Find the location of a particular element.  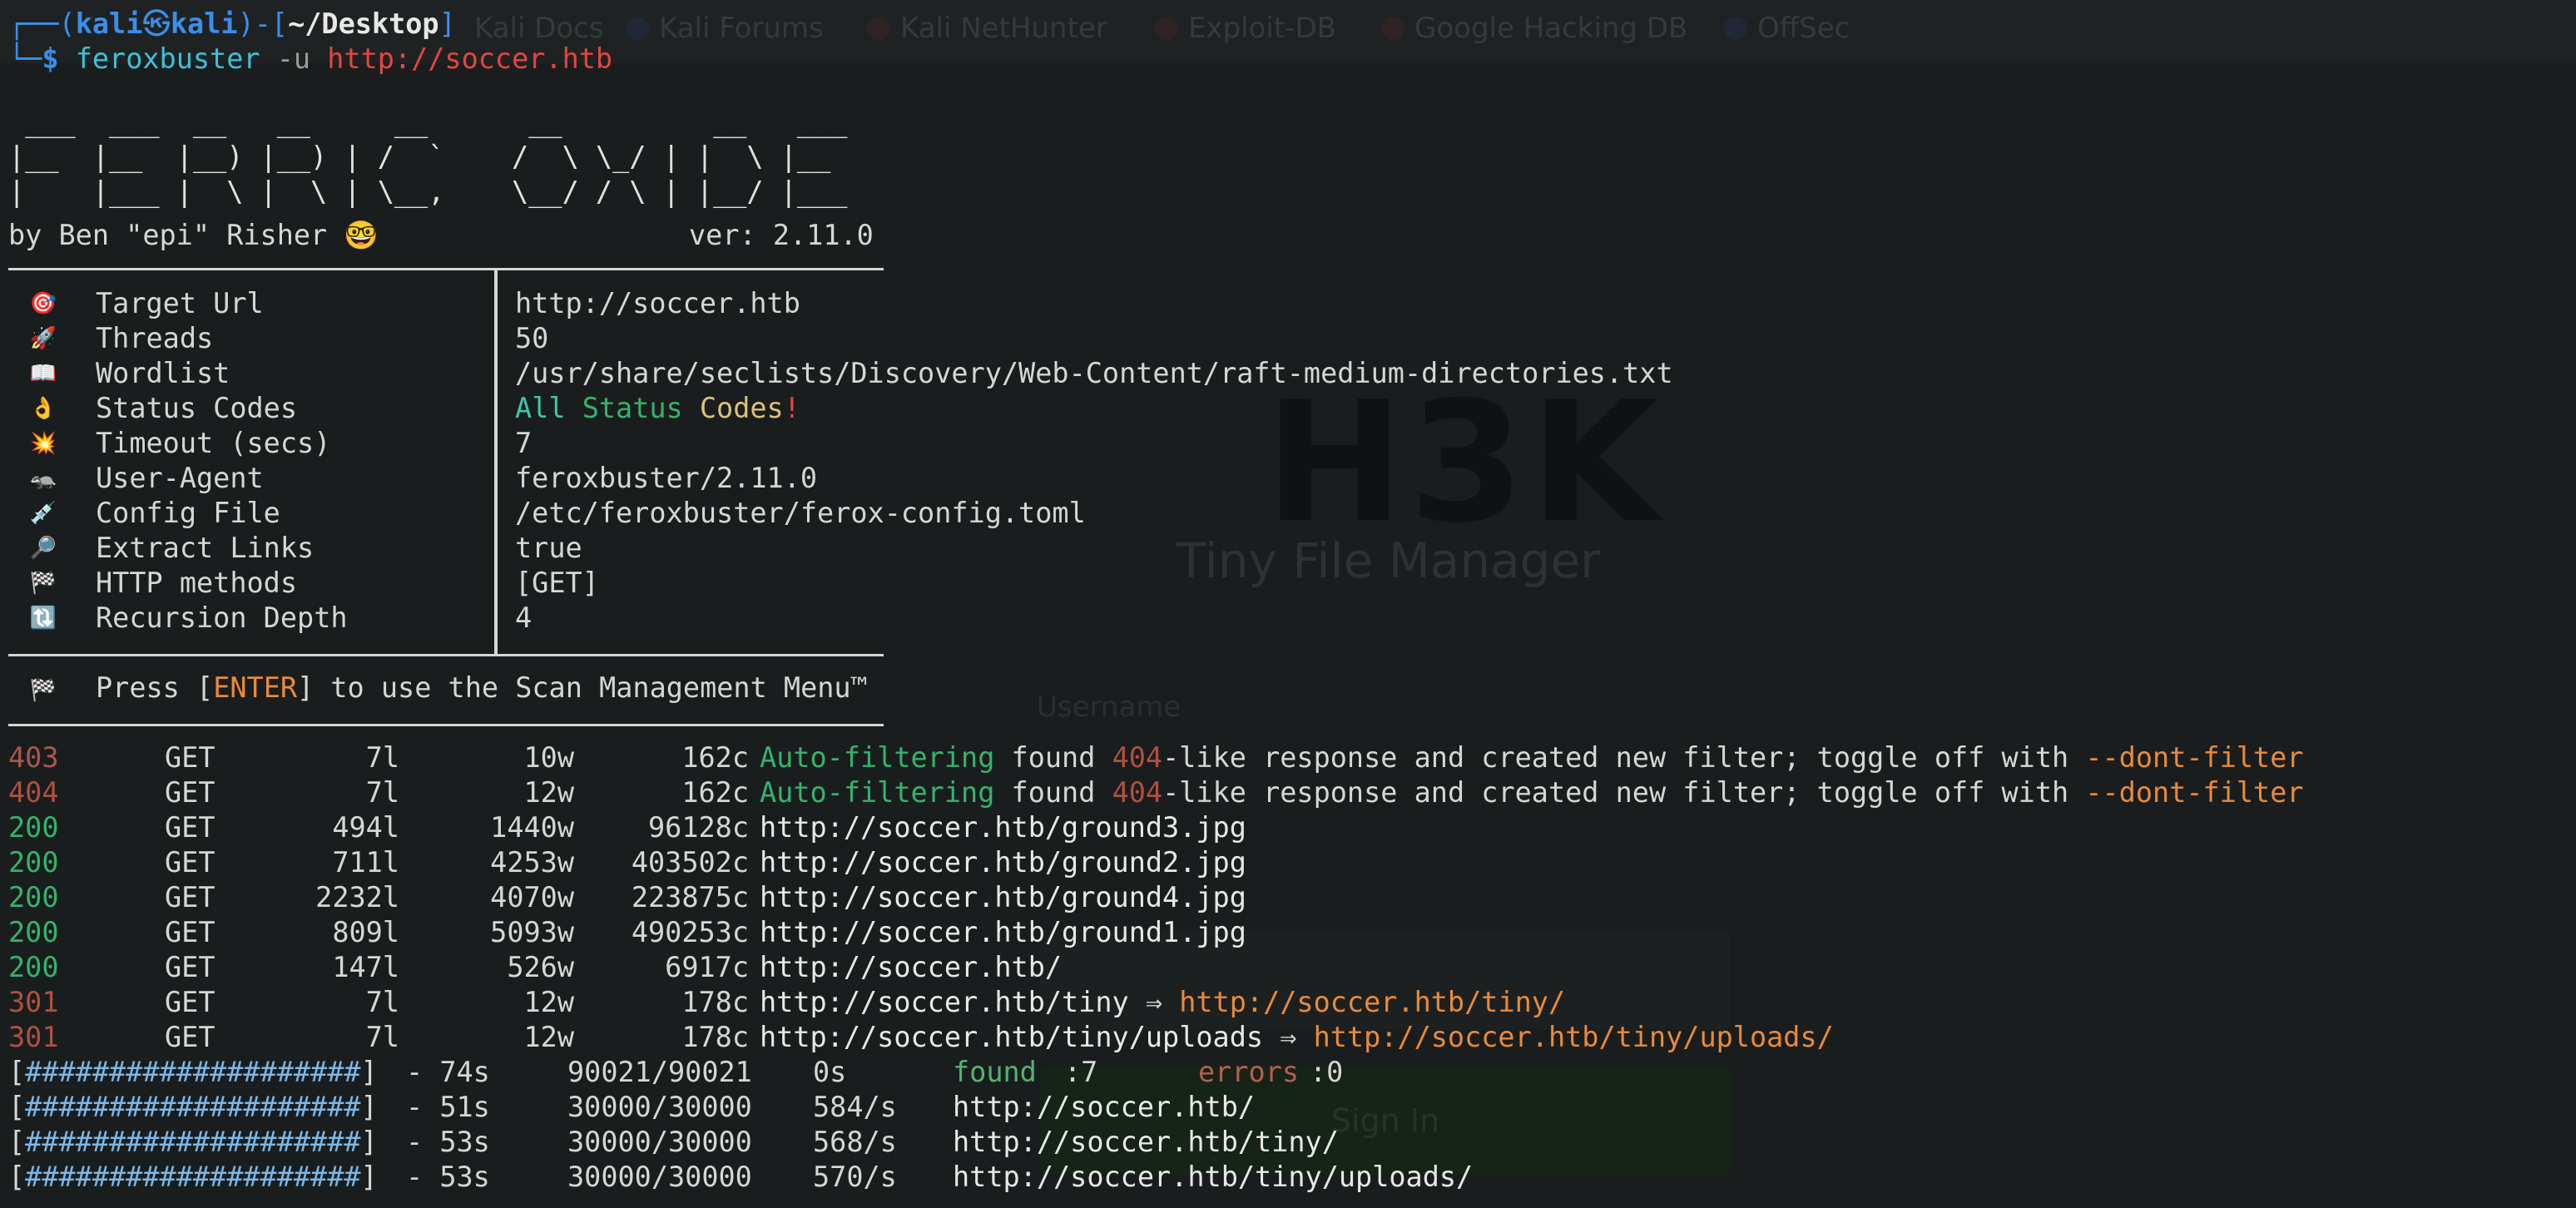

target-icon: 🎯 is located at coordinates (43, 303).